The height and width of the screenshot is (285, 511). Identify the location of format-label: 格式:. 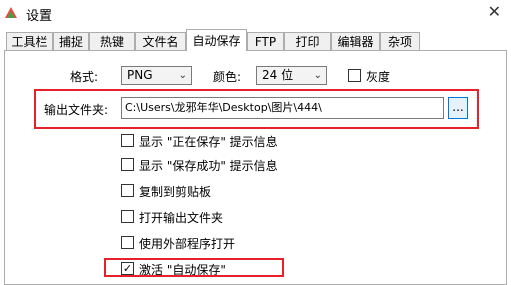
(84, 77).